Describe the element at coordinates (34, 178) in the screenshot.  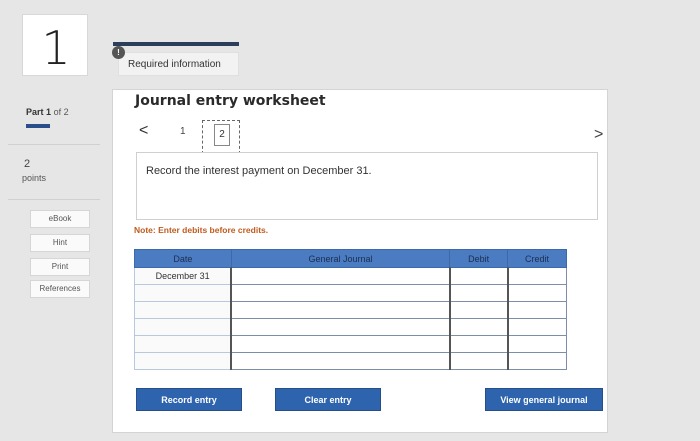
I see `points-label: points` at that location.